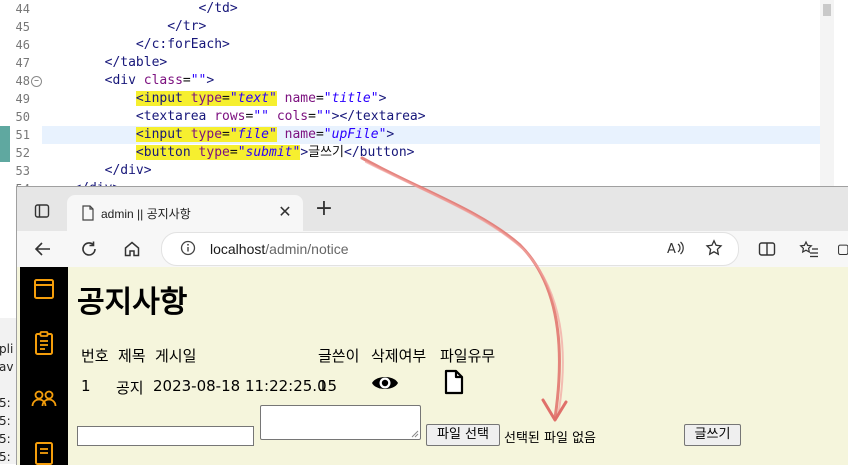 This screenshot has height=471, width=848. What do you see at coordinates (22, 27) in the screenshot?
I see `line-number: 45` at bounding box center [22, 27].